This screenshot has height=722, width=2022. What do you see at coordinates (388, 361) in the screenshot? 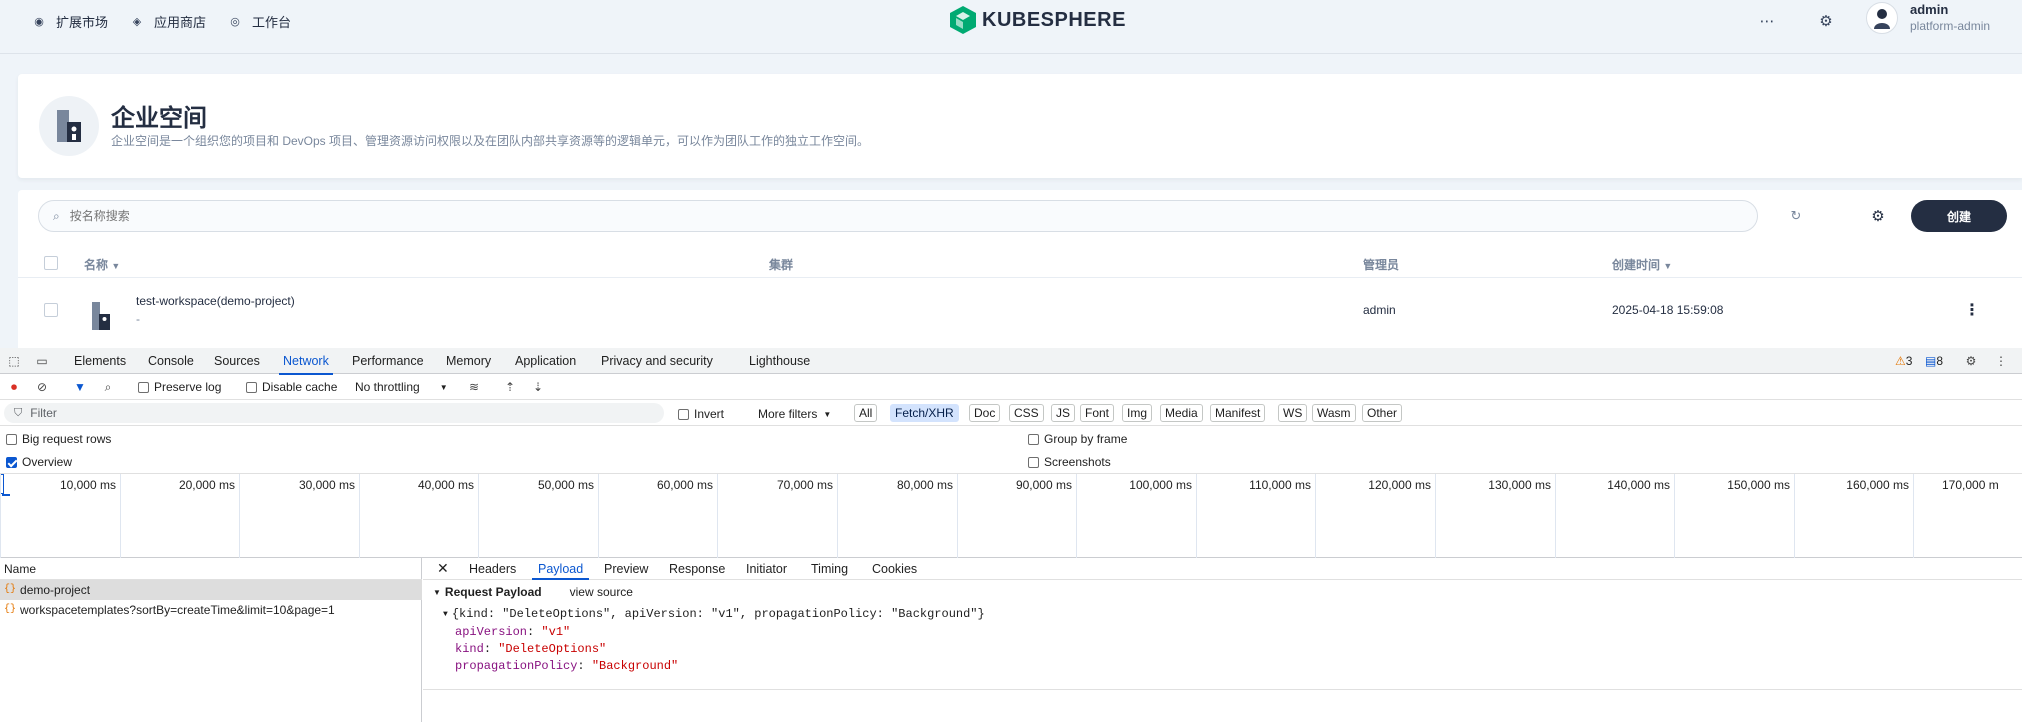
I see `tab-performance: Performance` at bounding box center [388, 361].